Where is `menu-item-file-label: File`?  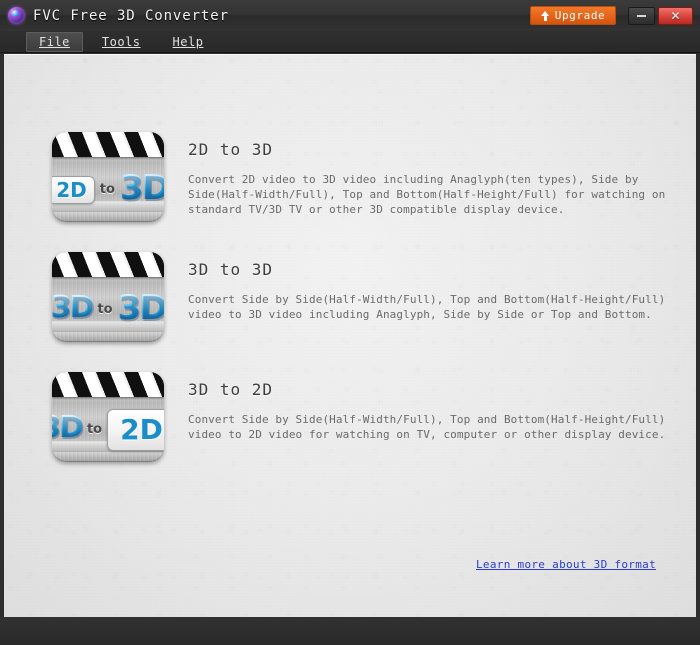
menu-item-file-label: File is located at coordinates (54, 41).